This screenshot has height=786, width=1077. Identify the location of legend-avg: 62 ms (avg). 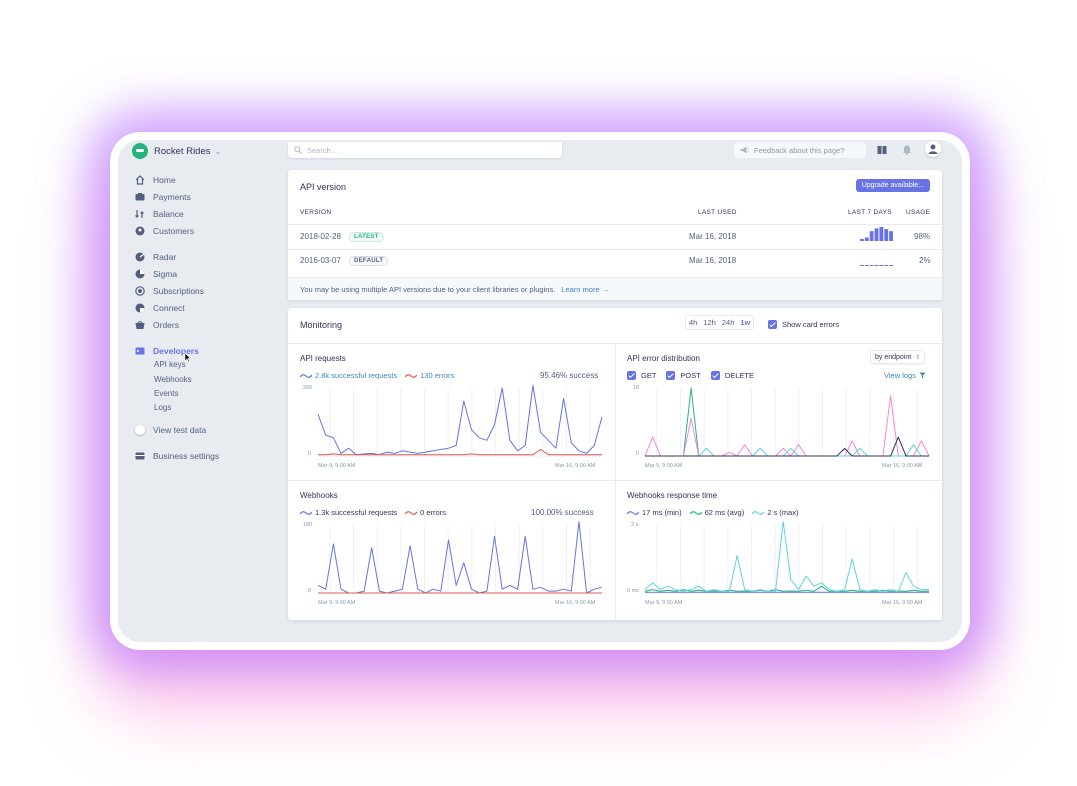
(725, 512).